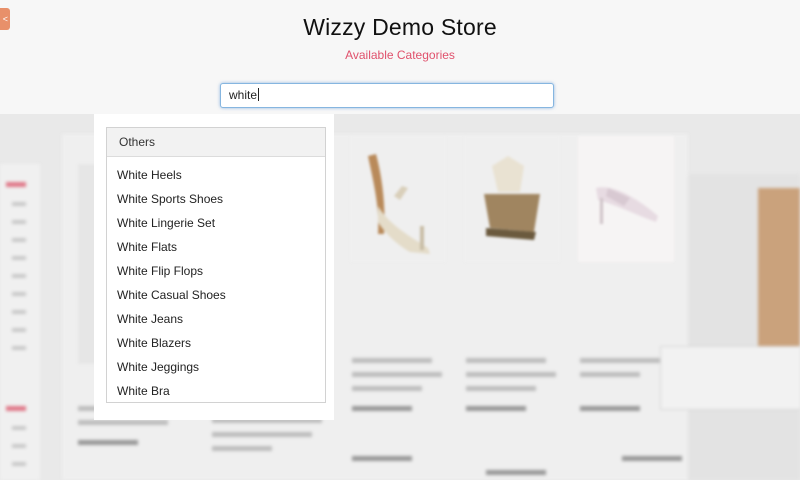 This screenshot has height=480, width=800. Describe the element at coordinates (387, 95) in the screenshot. I see `search-input: white` at that location.